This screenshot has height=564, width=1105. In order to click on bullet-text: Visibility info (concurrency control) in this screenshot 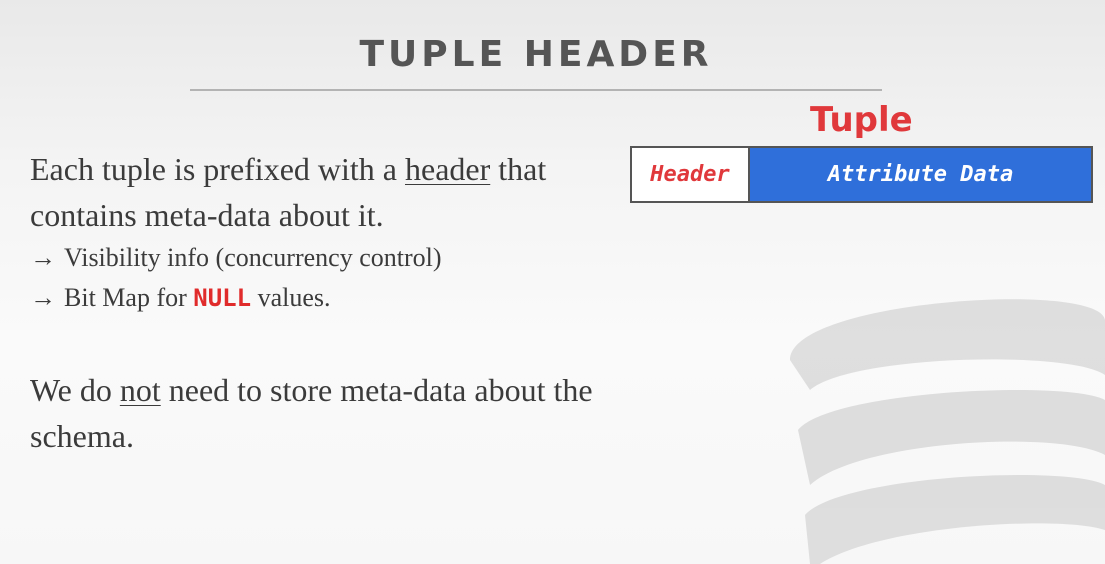, I will do `click(253, 257)`.